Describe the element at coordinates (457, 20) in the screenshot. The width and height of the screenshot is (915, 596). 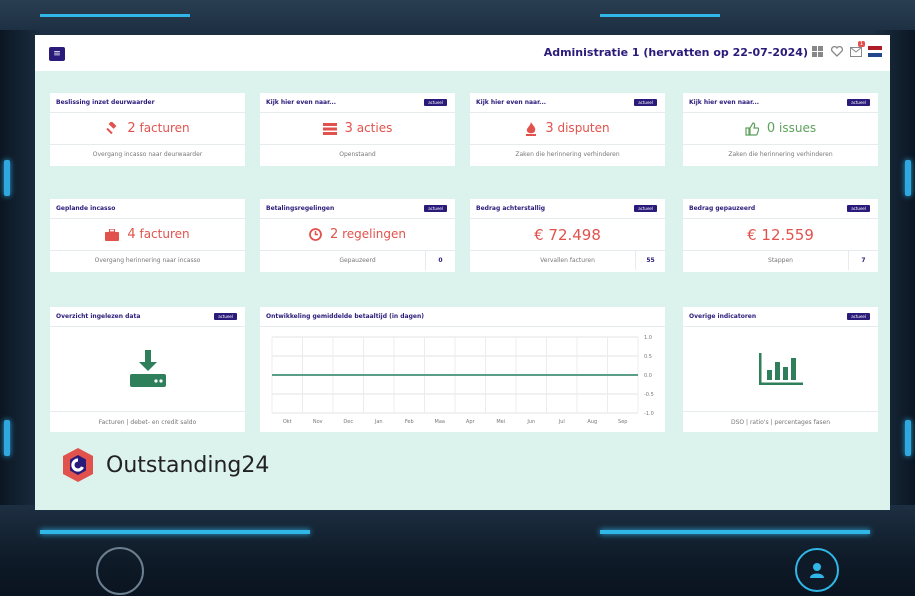
I see `frame-top` at that location.